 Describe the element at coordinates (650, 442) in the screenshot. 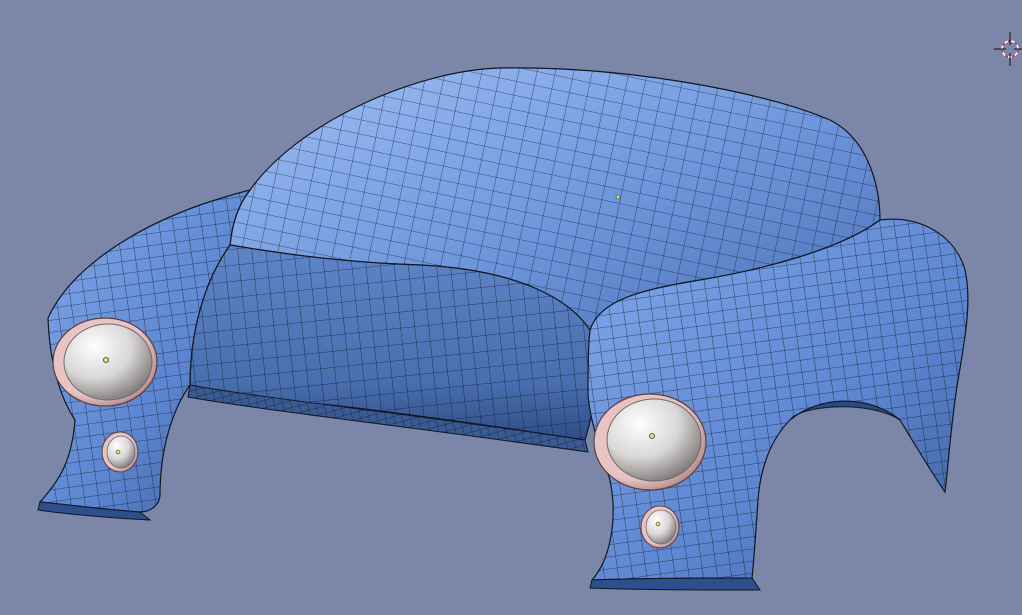

I see `right-headlight` at that location.